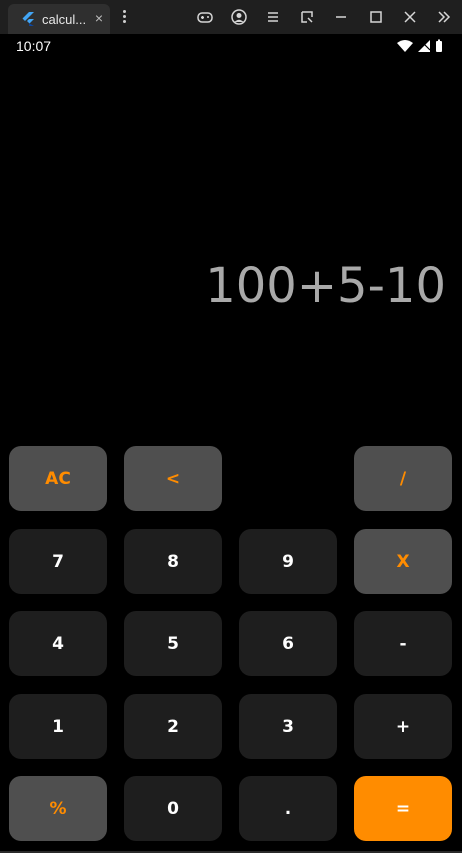 The height and width of the screenshot is (853, 462). I want to click on digit-7-button: 7, so click(58, 561).